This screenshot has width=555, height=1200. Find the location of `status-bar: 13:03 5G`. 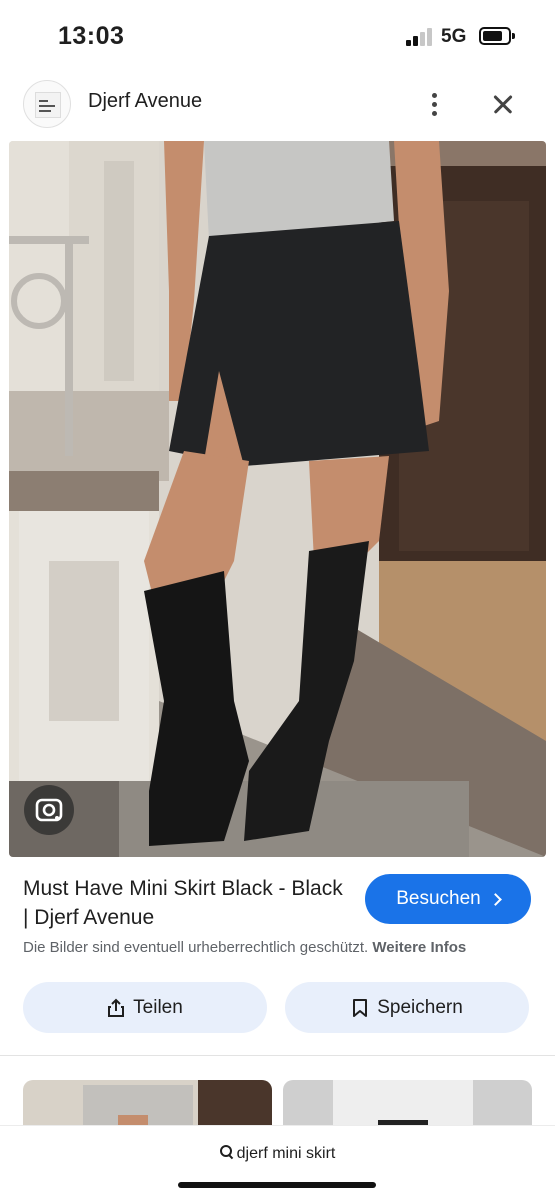

status-bar: 13:03 5G is located at coordinates (277, 35).